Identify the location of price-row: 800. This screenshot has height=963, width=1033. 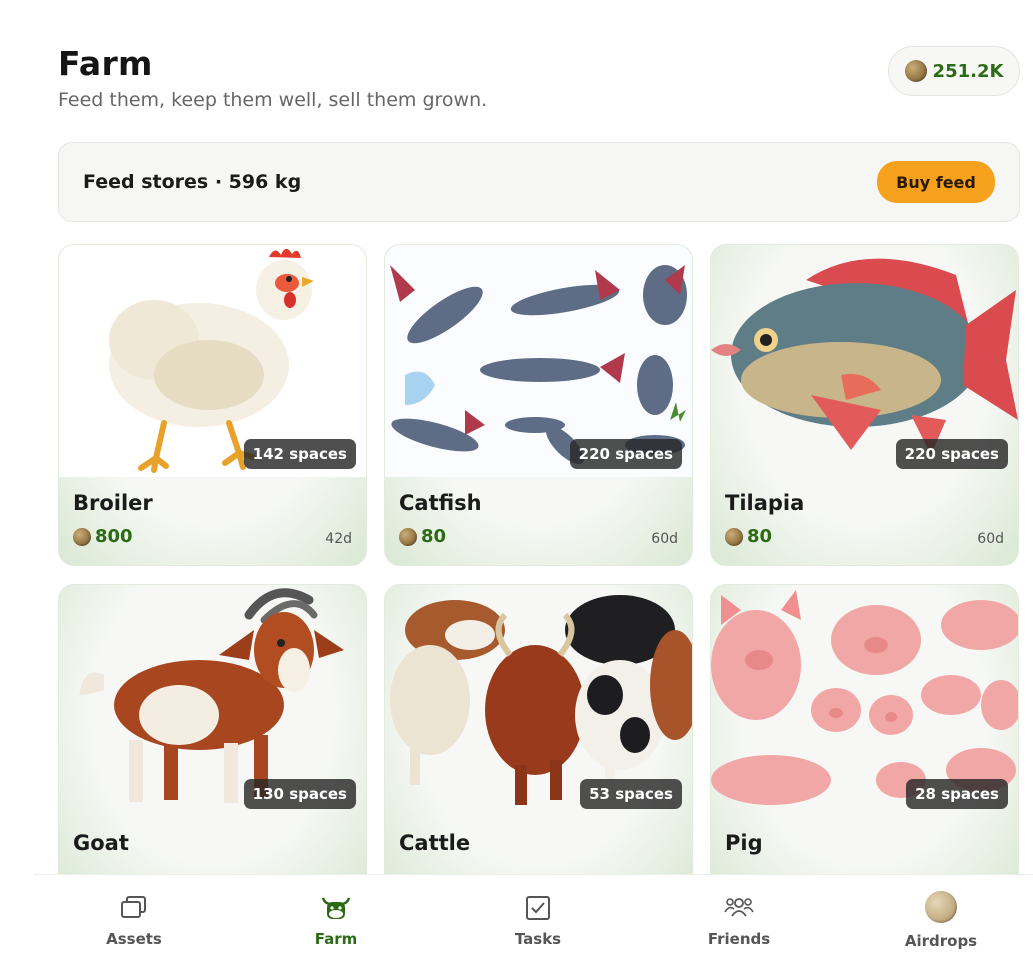
(103, 536).